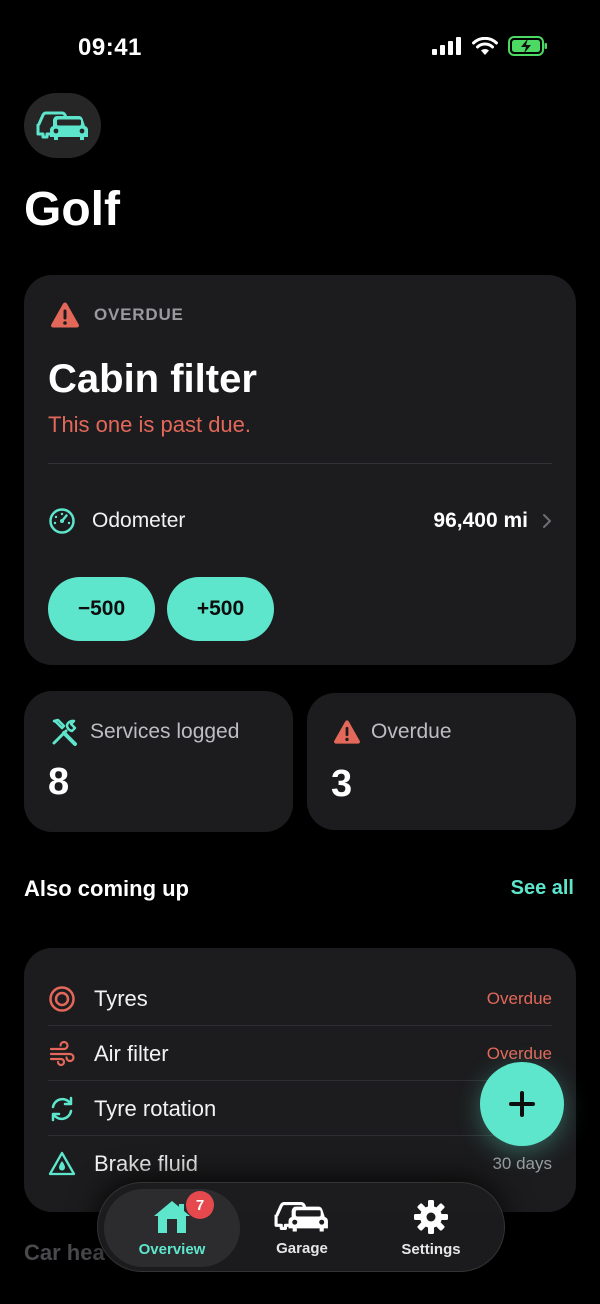  Describe the element at coordinates (62, 1053) in the screenshot. I see `wind-icon` at that location.